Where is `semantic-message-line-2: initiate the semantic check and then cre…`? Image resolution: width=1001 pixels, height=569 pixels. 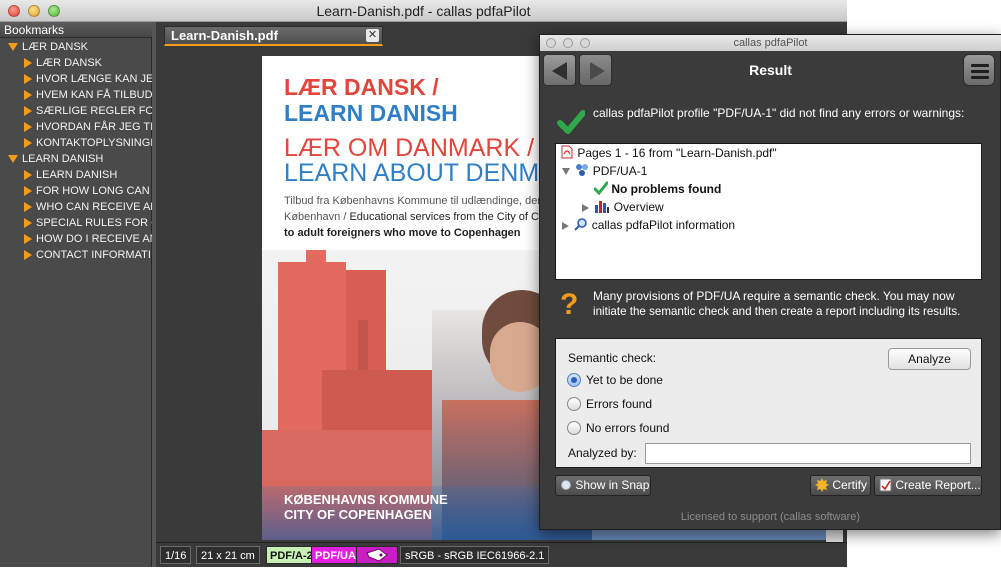 semantic-message-line-2: initiate the semantic check and then cre… is located at coordinates (777, 311).